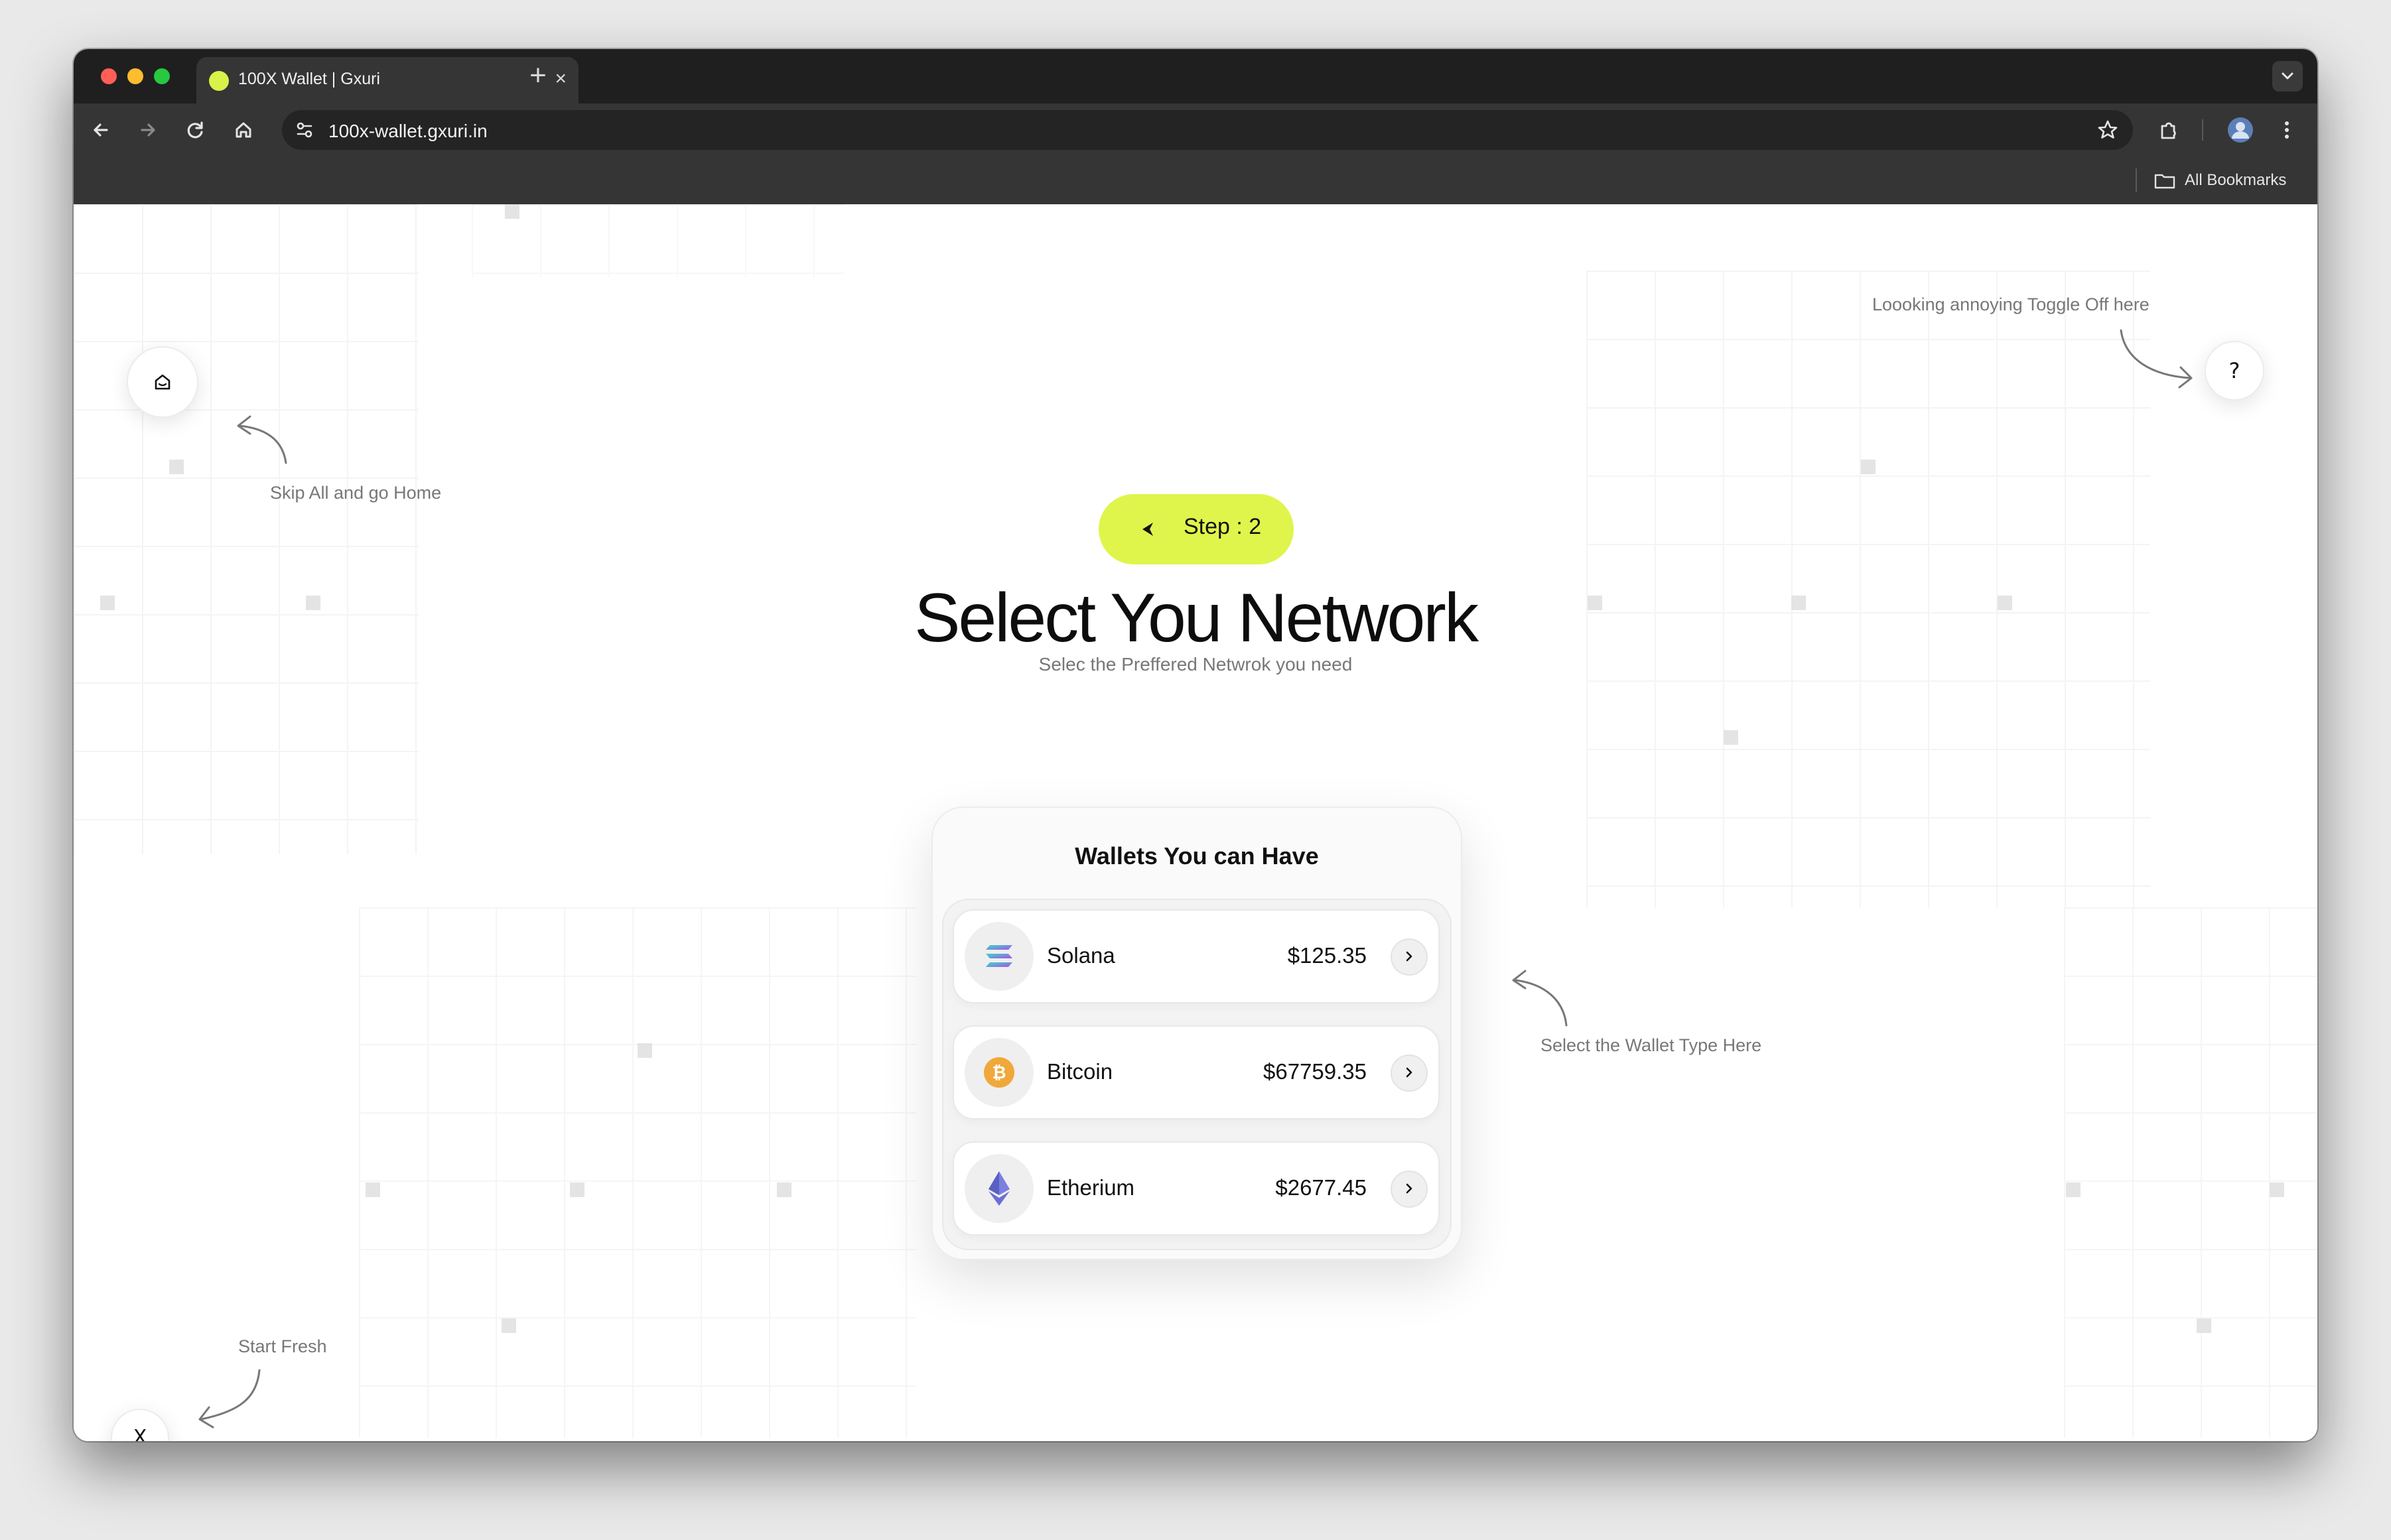 The width and height of the screenshot is (2391, 1540). I want to click on wallet-value: $67759.35, so click(1315, 1071).